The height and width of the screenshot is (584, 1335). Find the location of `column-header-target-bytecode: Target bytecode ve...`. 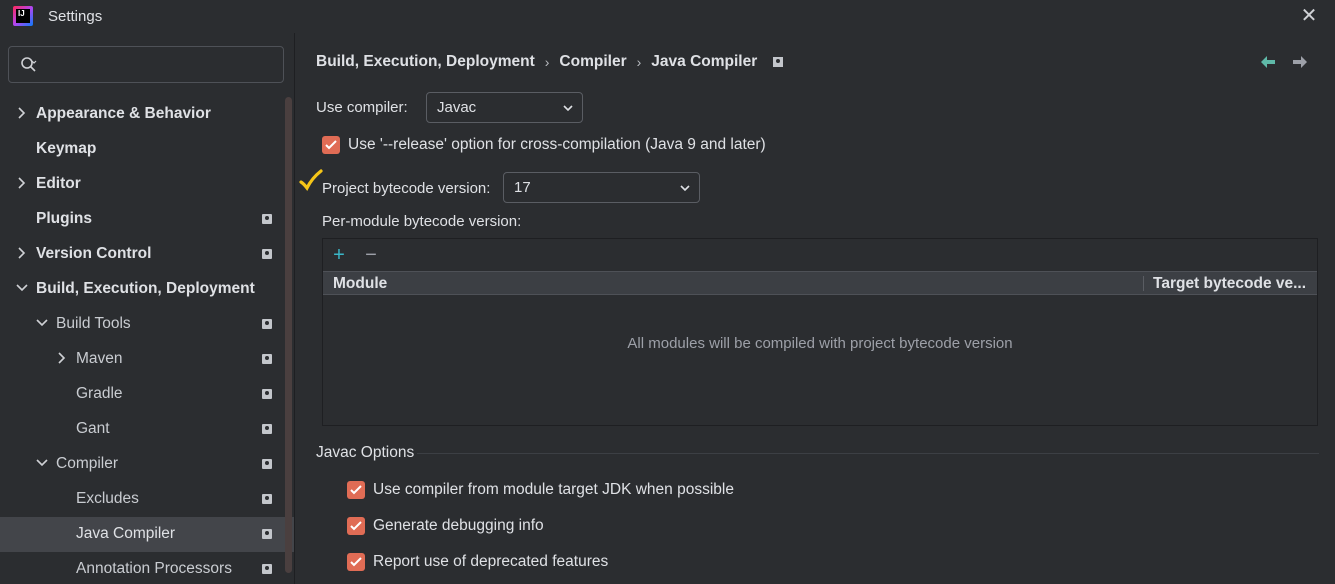

column-header-target-bytecode: Target bytecode ve... is located at coordinates (1229, 284).